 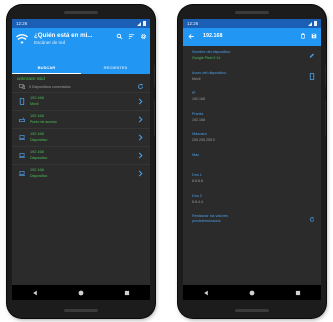 What do you see at coordinates (196, 154) in the screenshot?
I see `detail-label: Mac` at bounding box center [196, 154].